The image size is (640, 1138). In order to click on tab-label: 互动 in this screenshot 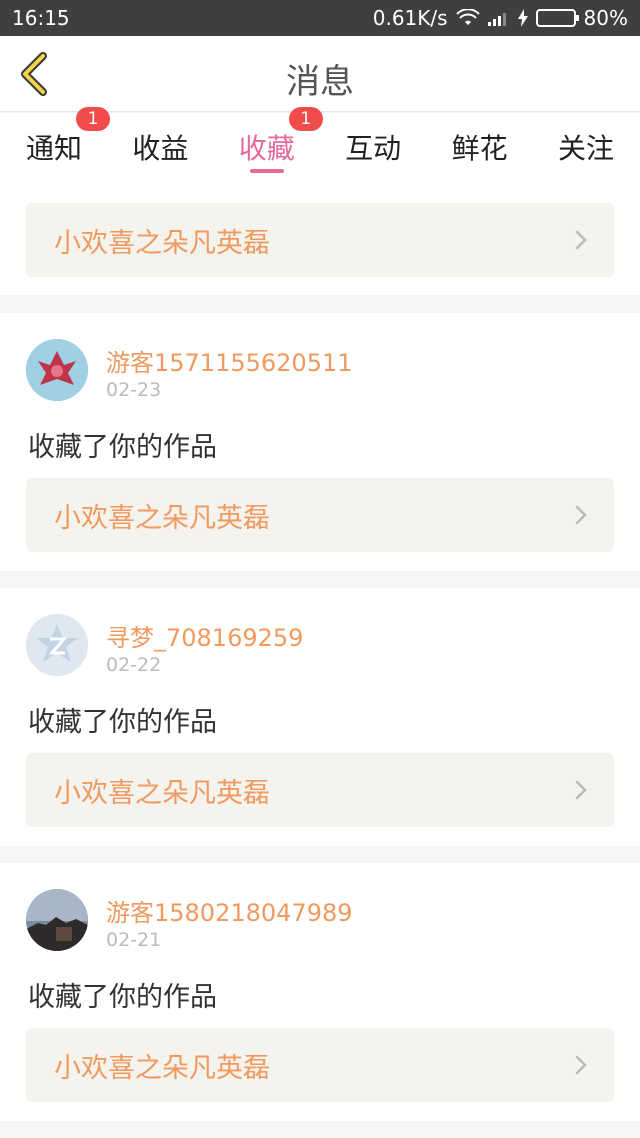, I will do `click(373, 148)`.